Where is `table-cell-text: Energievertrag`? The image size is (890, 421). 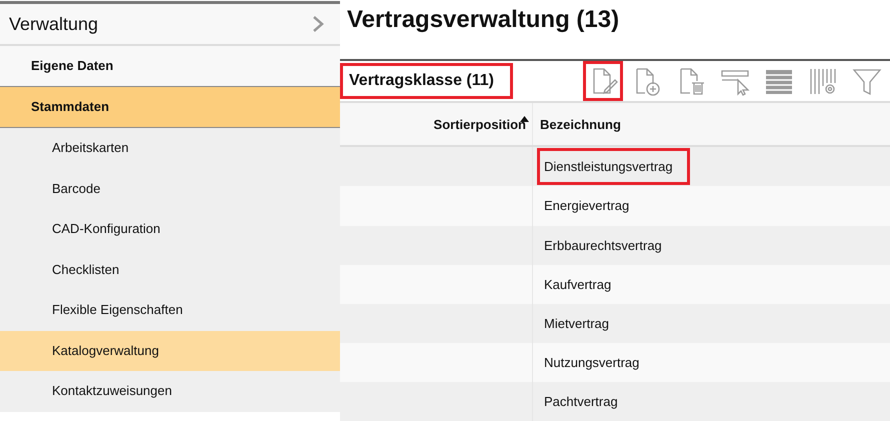
table-cell-text: Energievertrag is located at coordinates (586, 206).